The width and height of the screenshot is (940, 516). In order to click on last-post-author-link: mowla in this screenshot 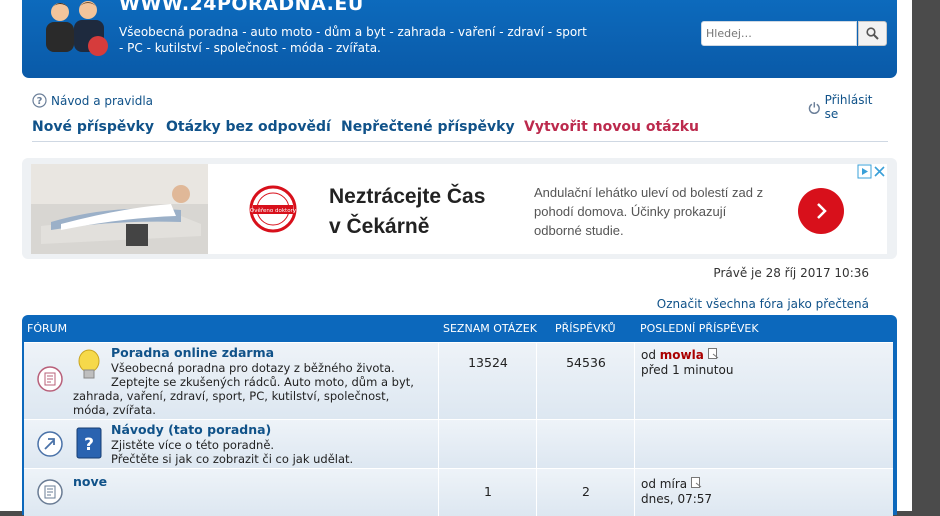, I will do `click(682, 355)`.